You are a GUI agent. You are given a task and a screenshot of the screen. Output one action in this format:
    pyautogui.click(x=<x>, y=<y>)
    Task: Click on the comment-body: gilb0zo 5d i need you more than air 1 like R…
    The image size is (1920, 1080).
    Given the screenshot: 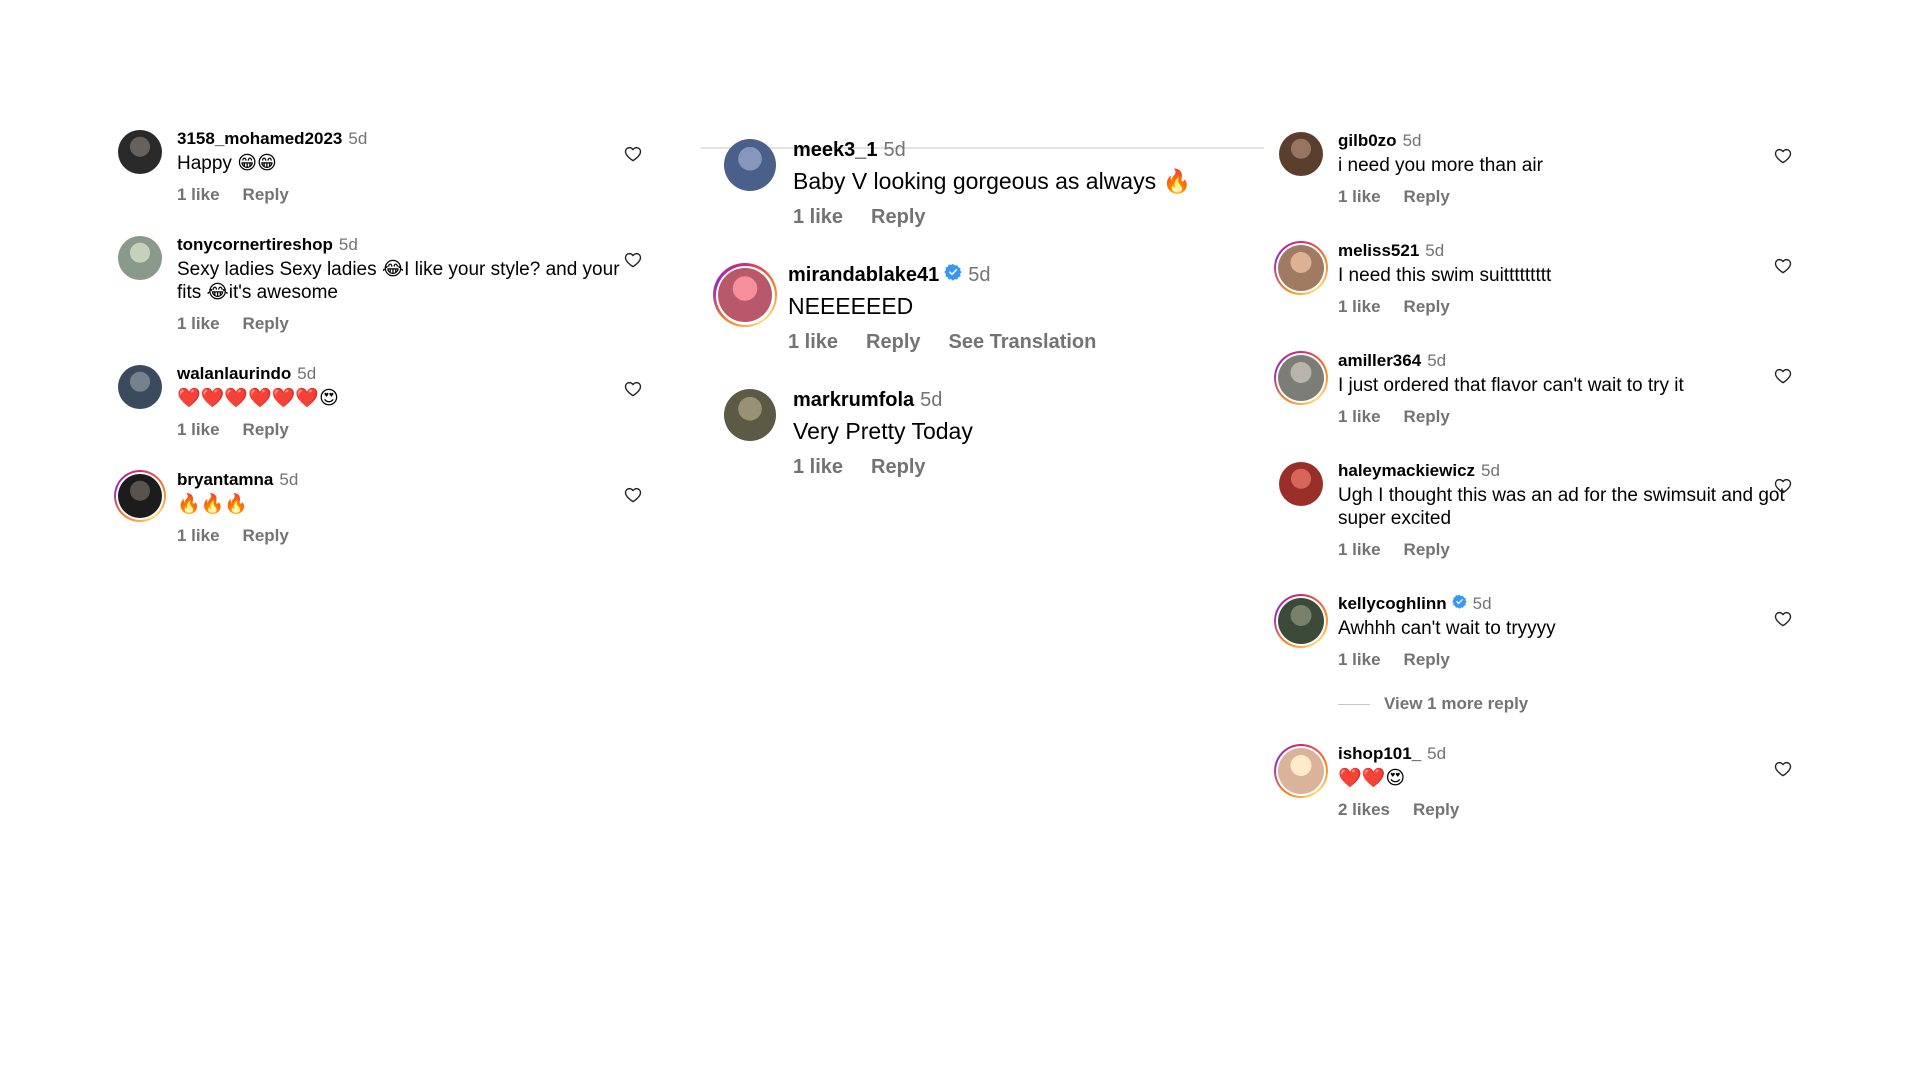 What is the action you would take?
    pyautogui.click(x=1565, y=169)
    